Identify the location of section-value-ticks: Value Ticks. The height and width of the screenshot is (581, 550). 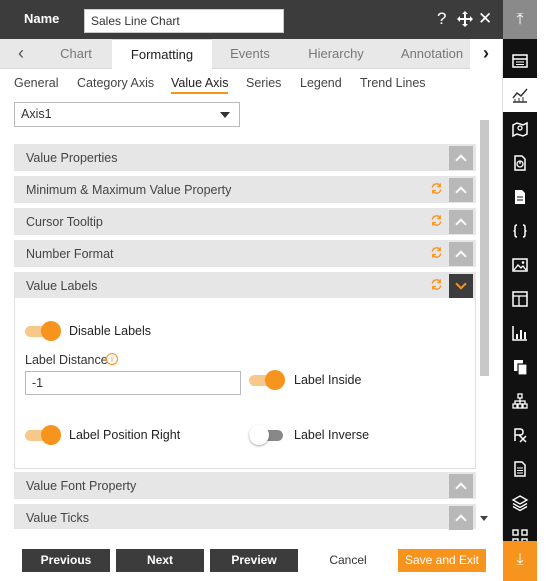
(245, 517).